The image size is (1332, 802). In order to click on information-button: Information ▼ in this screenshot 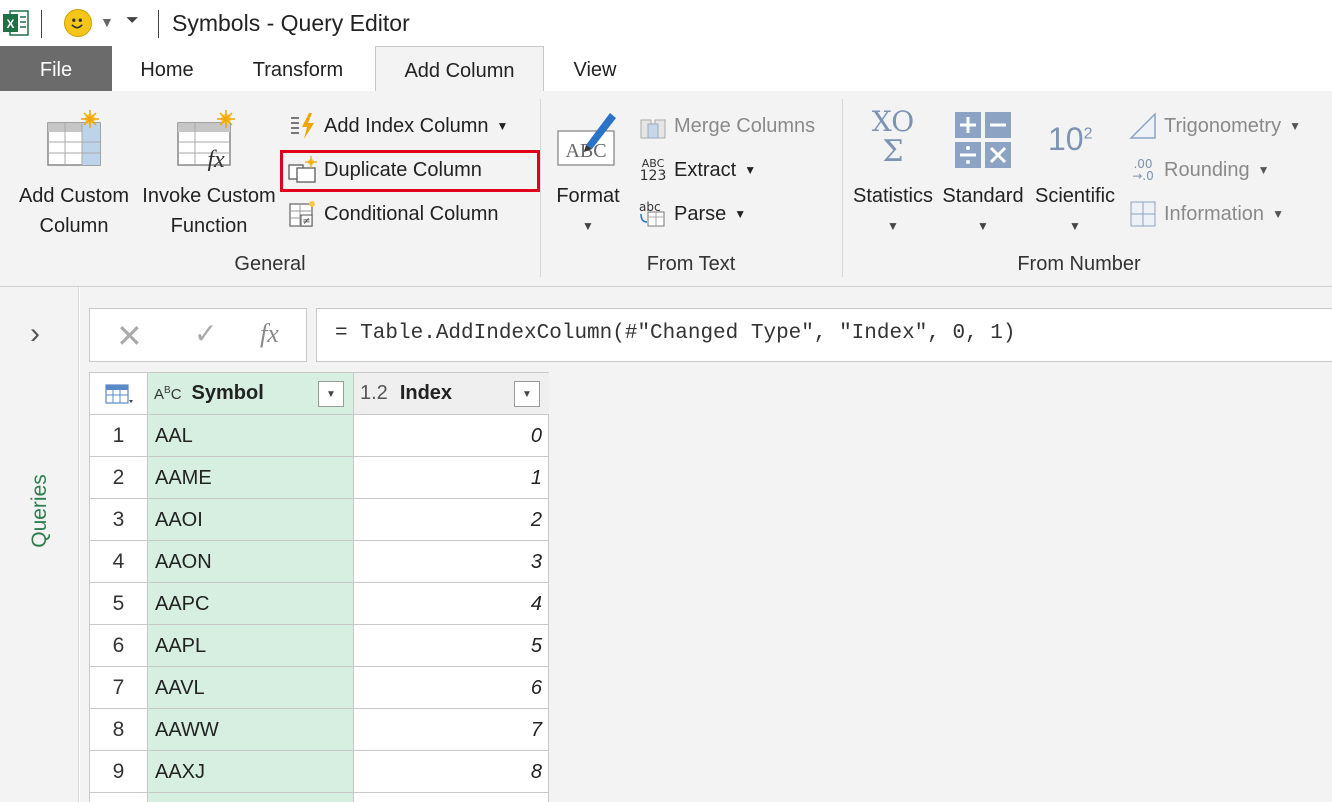, I will do `click(1206, 214)`.